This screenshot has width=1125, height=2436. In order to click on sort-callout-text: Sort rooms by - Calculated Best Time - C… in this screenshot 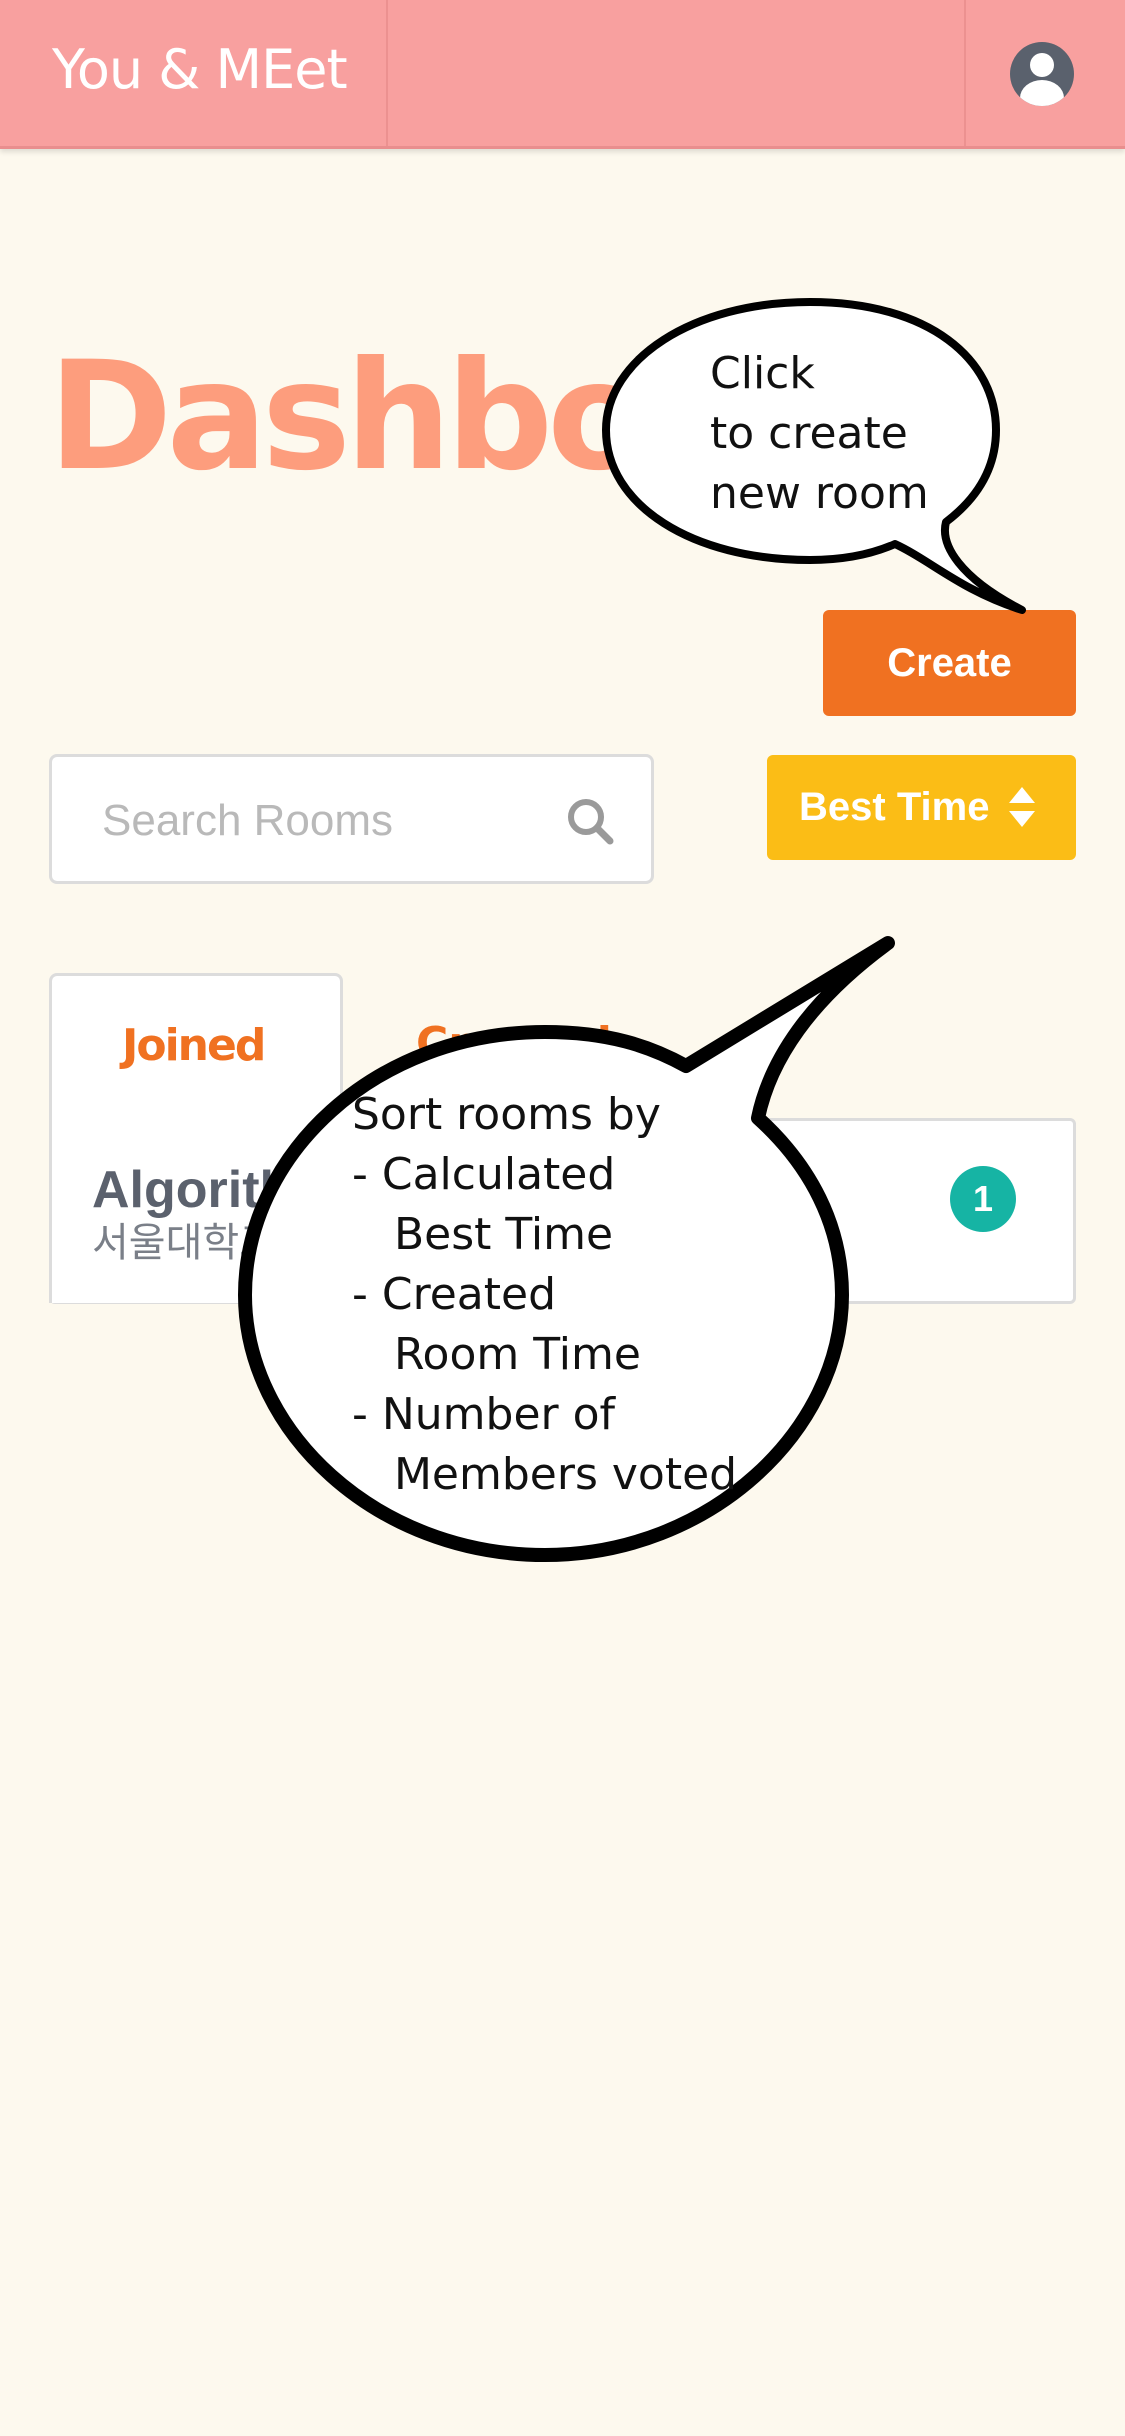, I will do `click(545, 1294)`.